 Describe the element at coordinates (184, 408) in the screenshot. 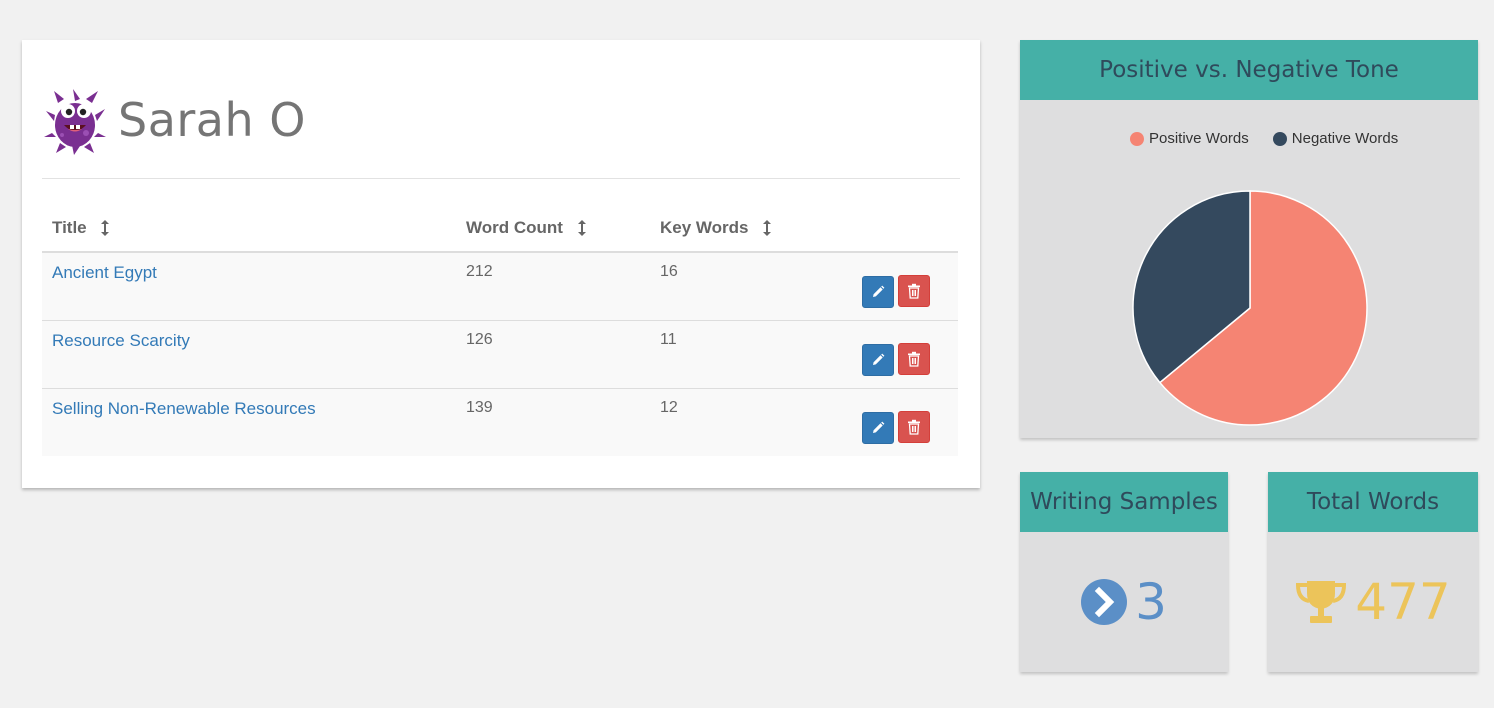

I see `sample-title-link: Selling Non-Renewable Resources` at that location.